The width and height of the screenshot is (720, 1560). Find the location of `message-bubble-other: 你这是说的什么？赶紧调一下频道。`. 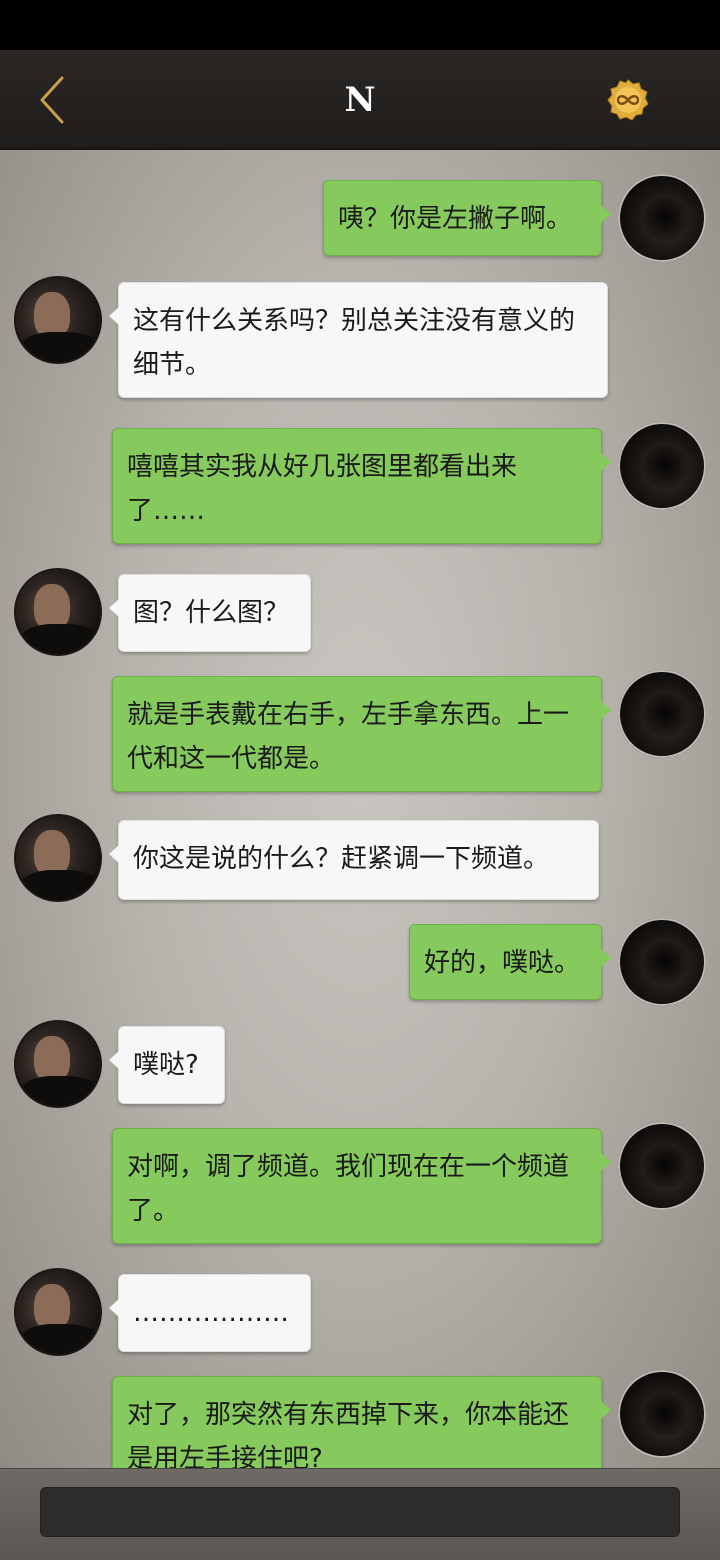

message-bubble-other: 你这是说的什么？赶紧调一下频道。 is located at coordinates (354, 860).